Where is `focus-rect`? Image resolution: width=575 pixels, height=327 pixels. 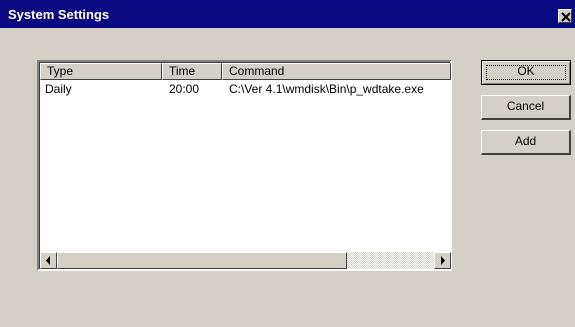 focus-rect is located at coordinates (526, 72).